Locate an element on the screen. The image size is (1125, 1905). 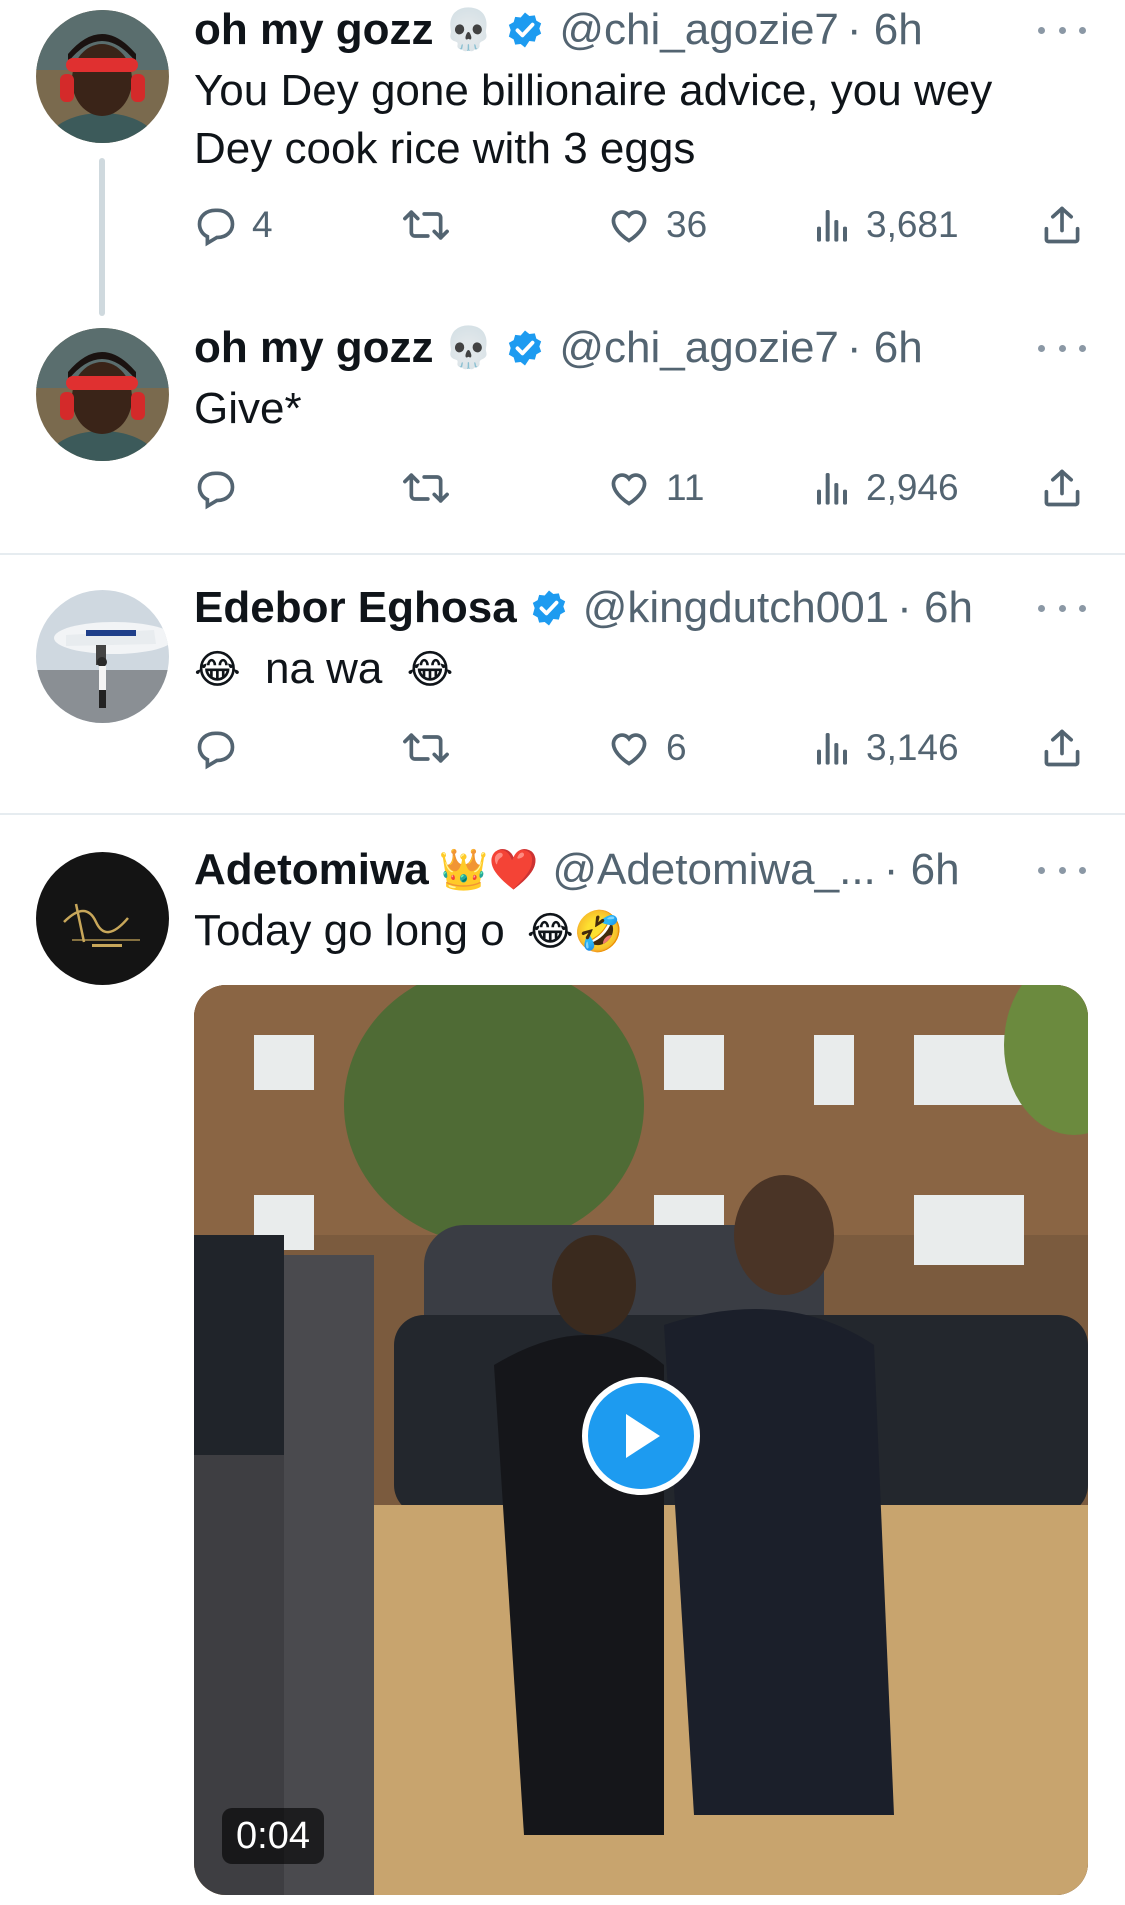
play-button is located at coordinates (641, 1436).